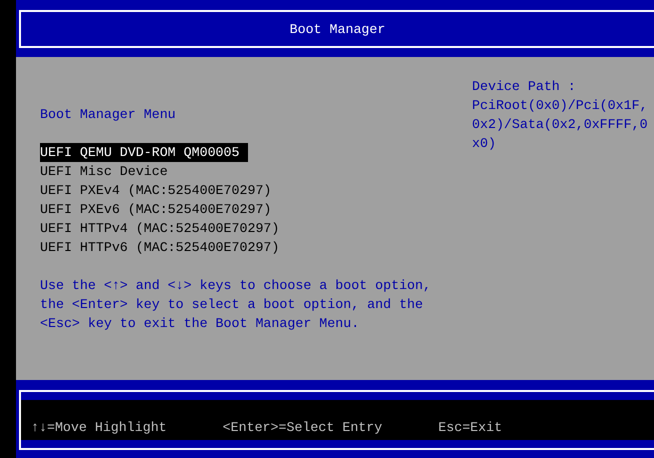 This screenshot has width=654, height=458. I want to click on device-path-text: 0x2)/Sata(0x2,0xFFFF,0, so click(560, 125).